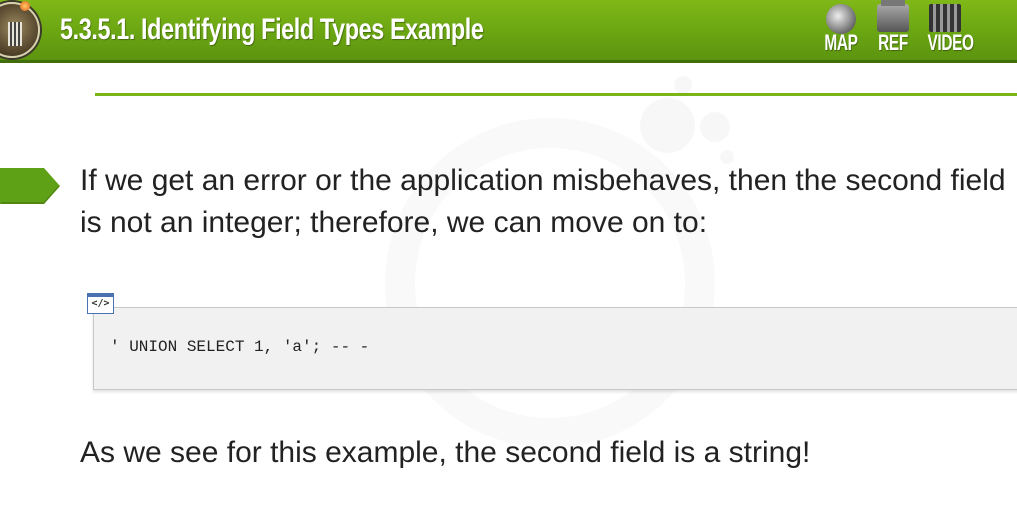 The width and height of the screenshot is (1017, 505). Describe the element at coordinates (893, 42) in the screenshot. I see `ref-button-label: REF` at that location.